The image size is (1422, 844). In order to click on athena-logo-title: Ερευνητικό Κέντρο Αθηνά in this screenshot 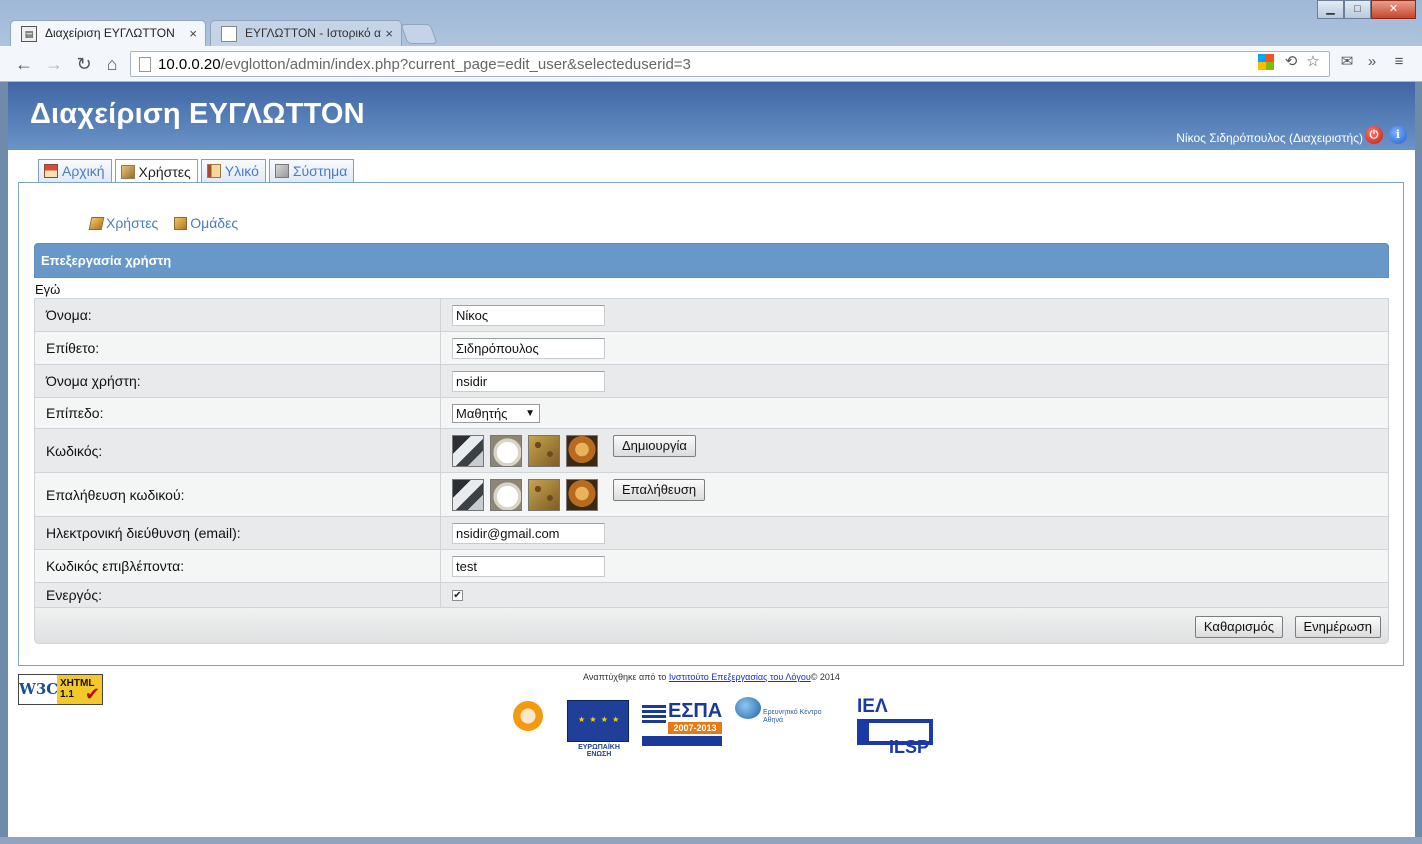, I will do `click(792, 716)`.